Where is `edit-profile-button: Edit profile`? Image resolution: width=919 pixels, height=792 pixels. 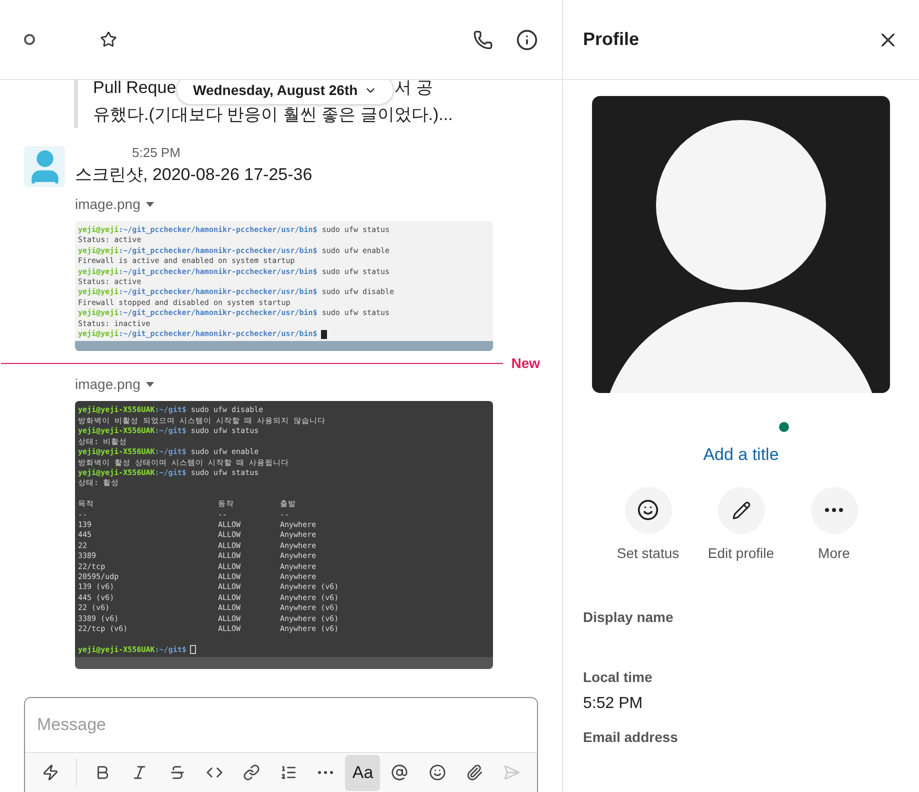 edit-profile-button: Edit profile is located at coordinates (741, 525).